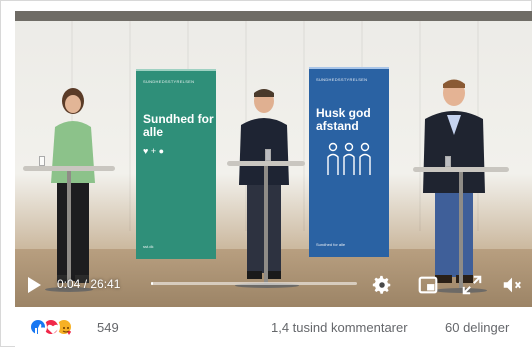 Image resolution: width=532 pixels, height=348 pixels. Describe the element at coordinates (59, 328) in the screenshot. I see `reactions-summary` at that location.